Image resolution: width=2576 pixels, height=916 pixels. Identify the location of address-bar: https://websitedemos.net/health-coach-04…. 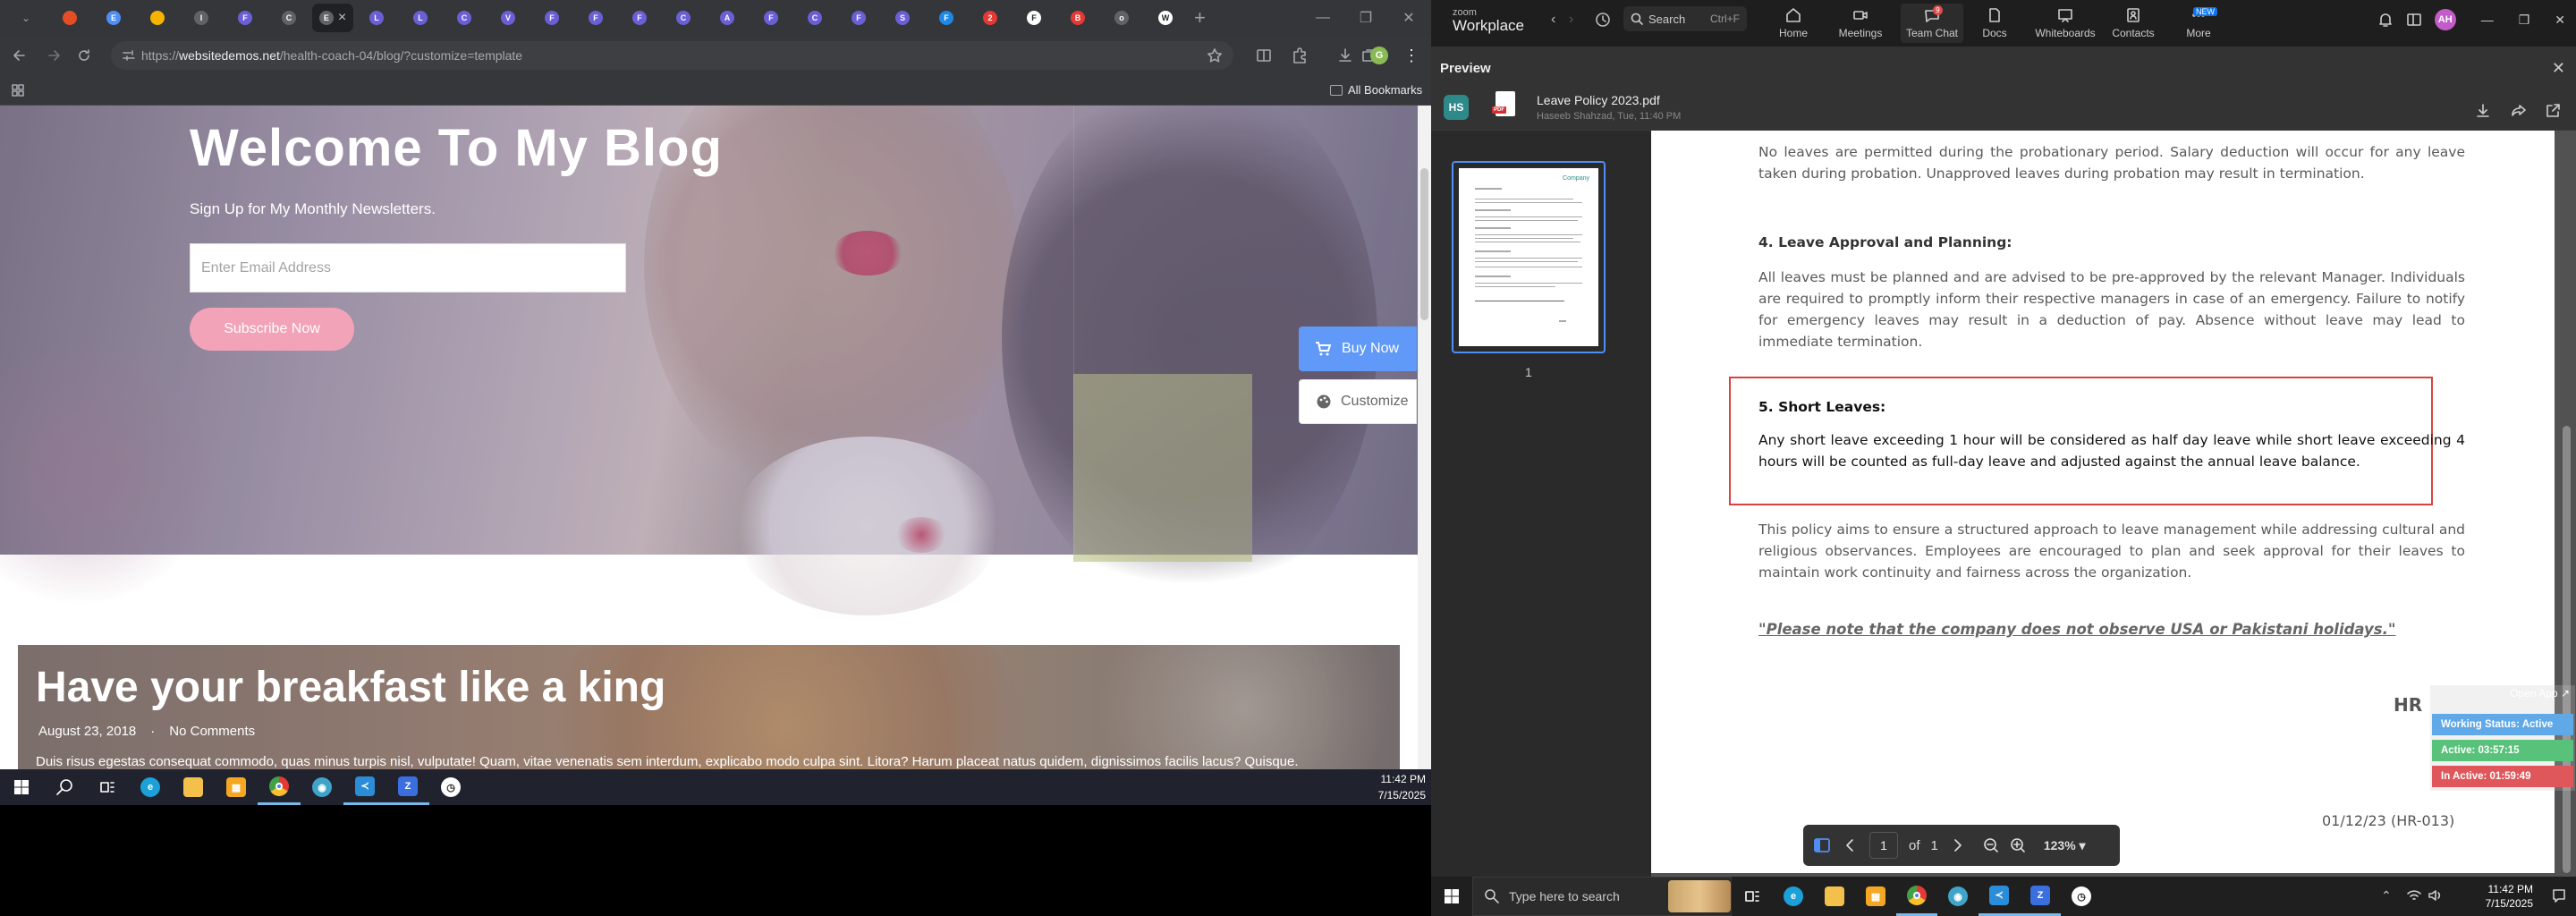
(672, 55).